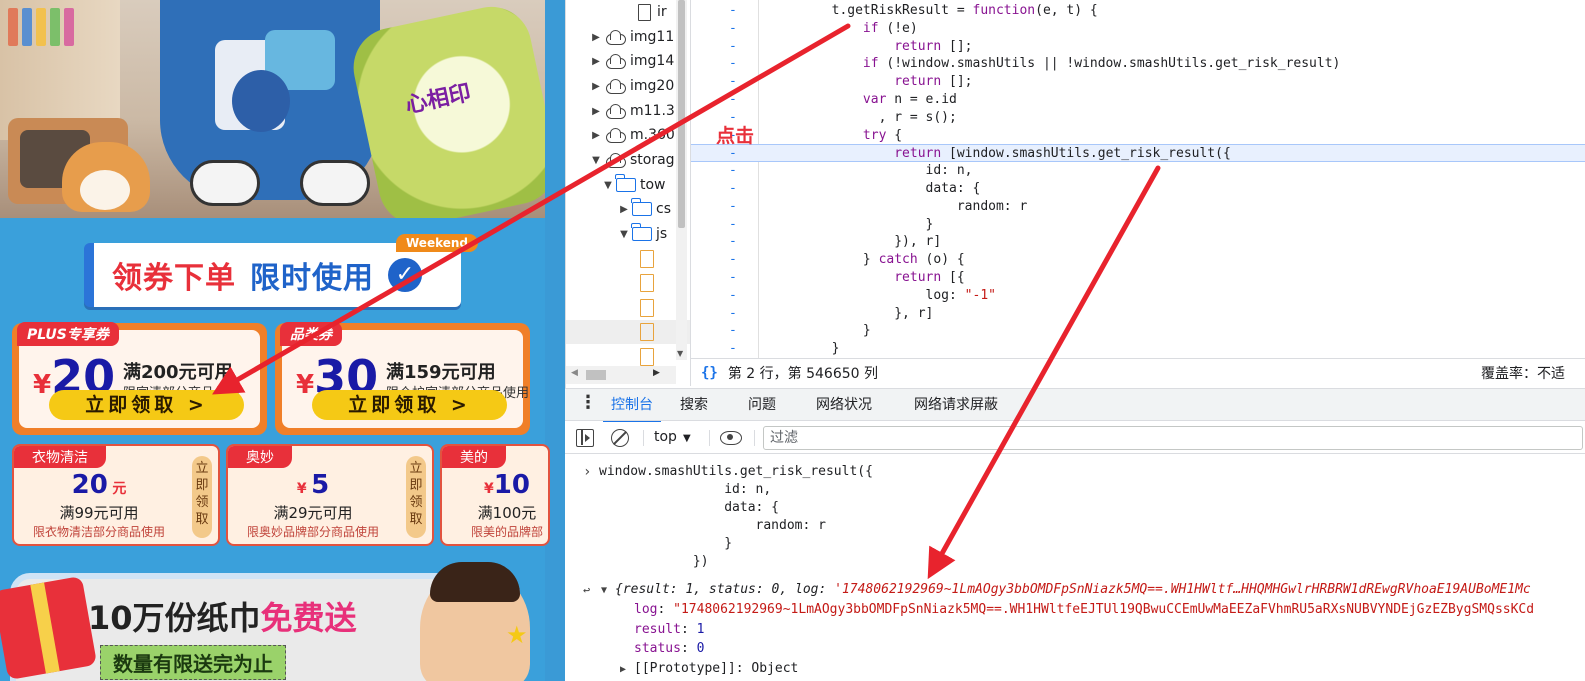  What do you see at coordinates (1138, 314) in the screenshot?
I see `code-line: - }, r]` at bounding box center [1138, 314].